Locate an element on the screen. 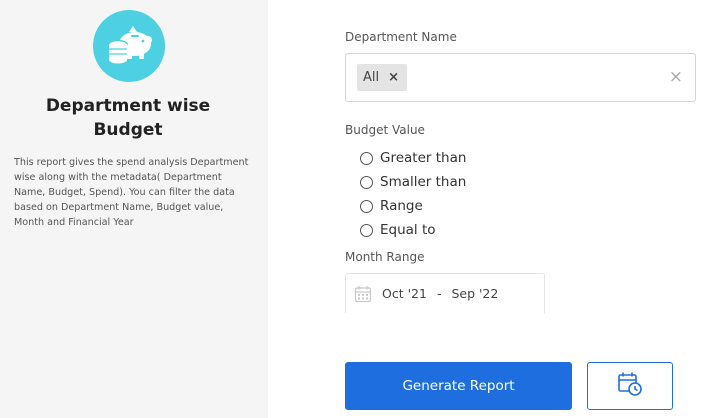 The height and width of the screenshot is (418, 717). chip-remove-icon: × is located at coordinates (393, 77).